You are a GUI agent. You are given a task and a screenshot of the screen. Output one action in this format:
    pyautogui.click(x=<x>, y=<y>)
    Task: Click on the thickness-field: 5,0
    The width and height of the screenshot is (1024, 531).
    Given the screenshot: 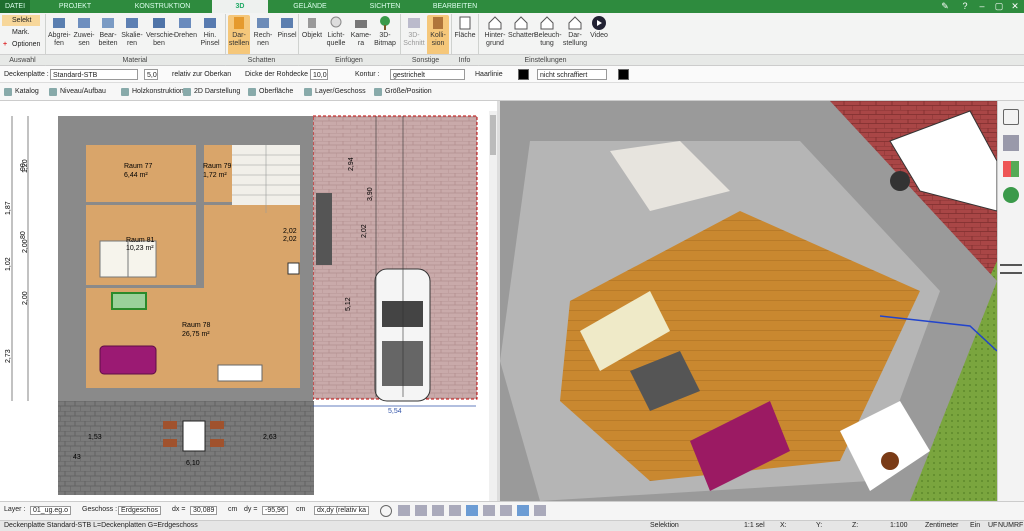 What is the action you would take?
    pyautogui.click(x=151, y=74)
    